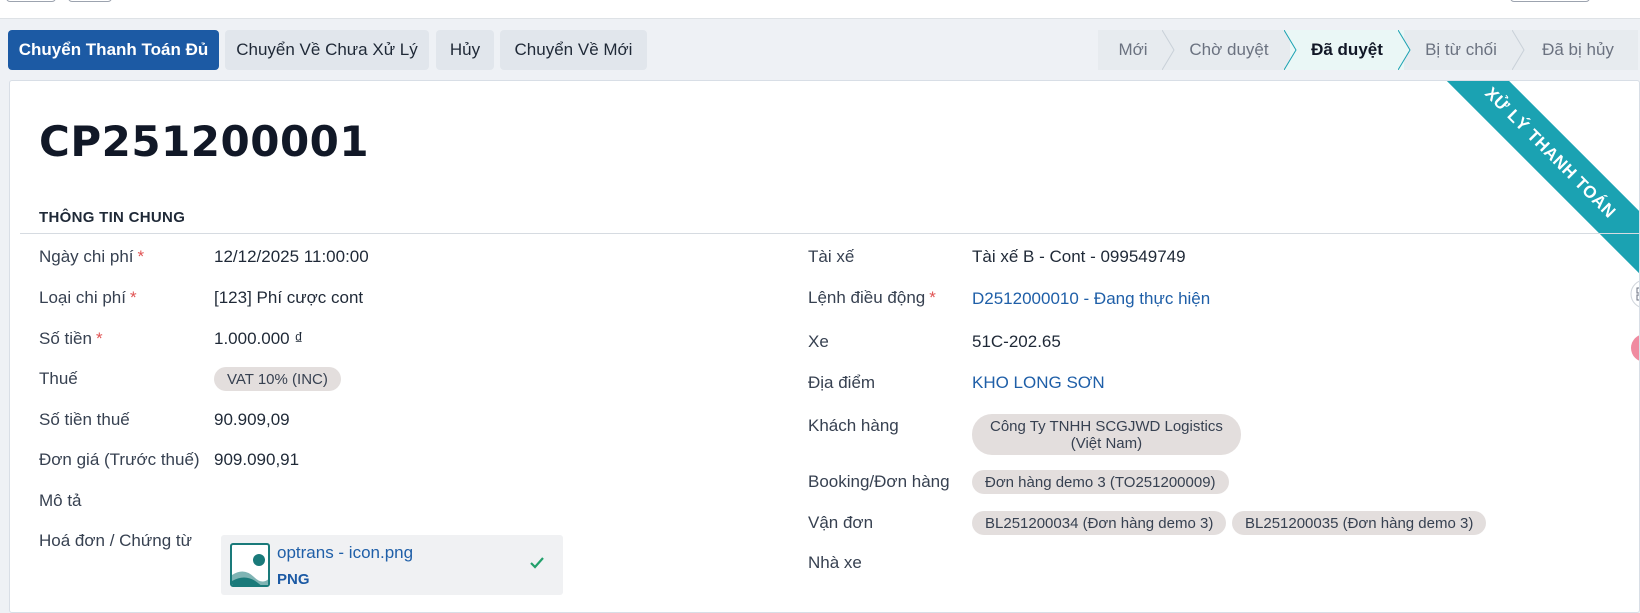  I want to click on field-label-carrier: Nhà xe, so click(835, 562).